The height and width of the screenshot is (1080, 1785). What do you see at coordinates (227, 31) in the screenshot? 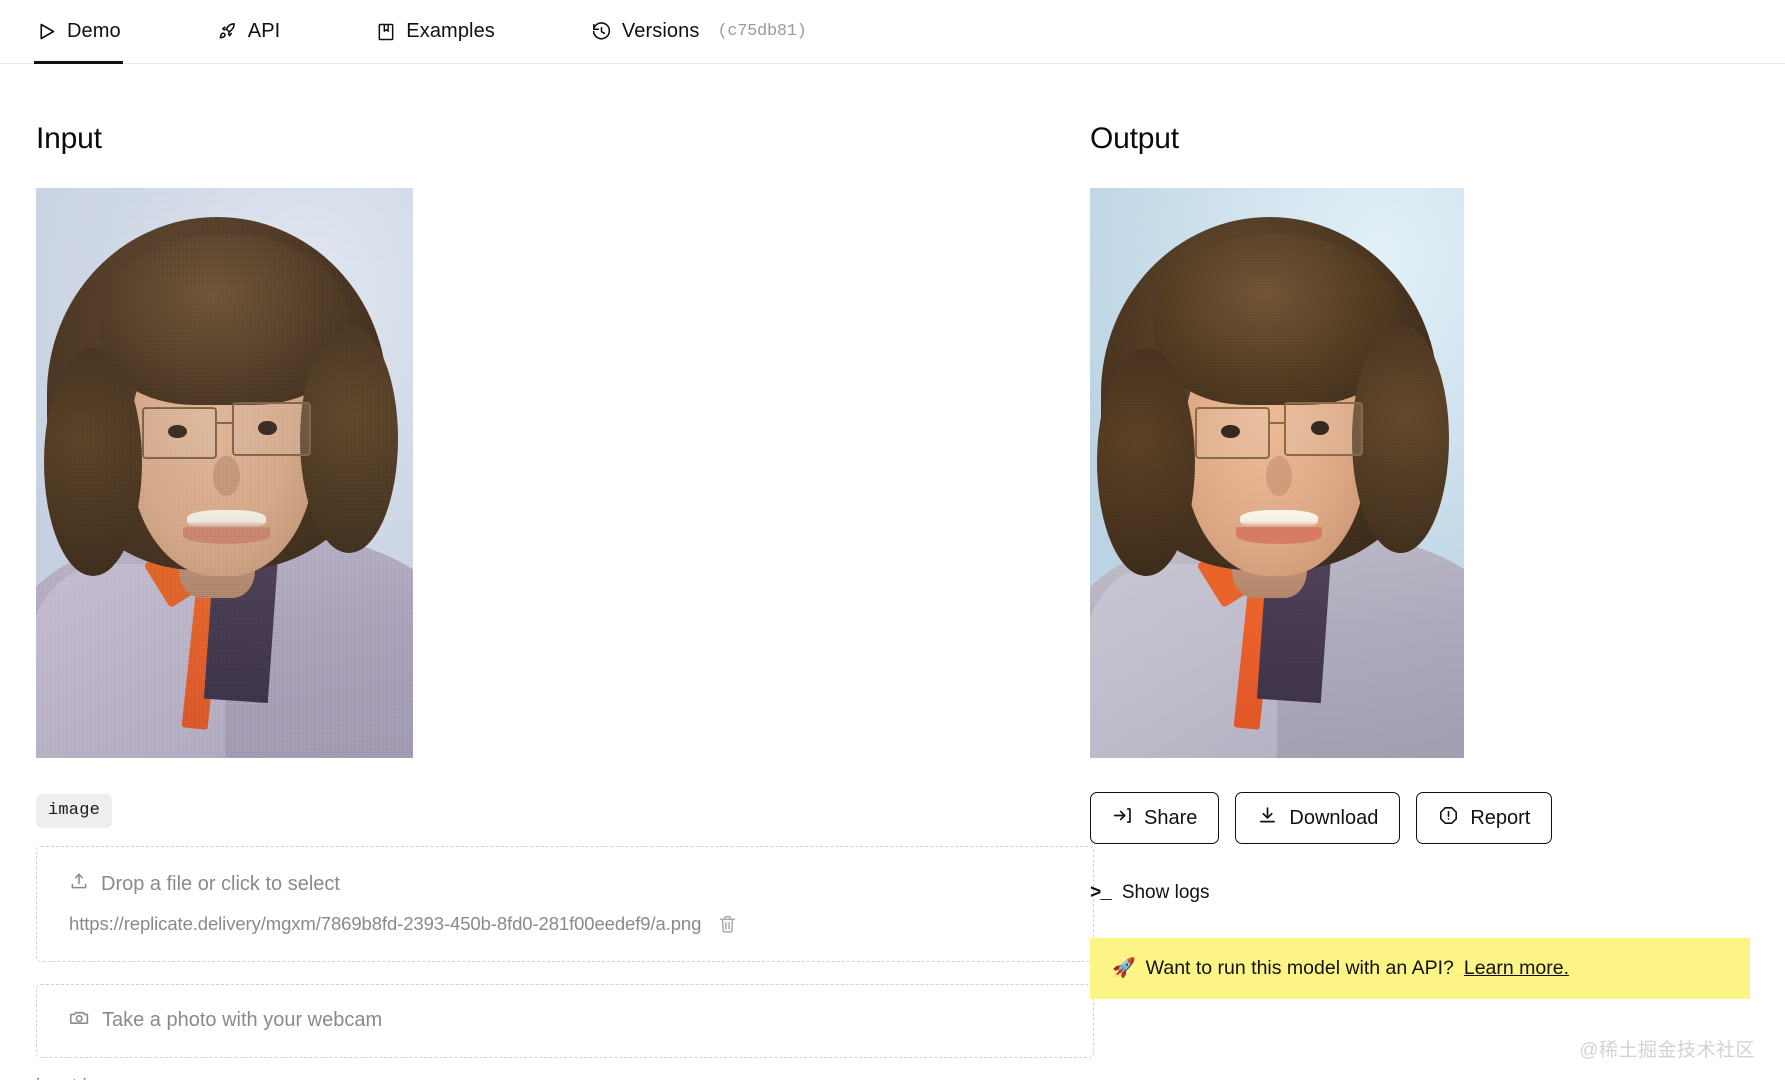
I see `rocket-icon` at bounding box center [227, 31].